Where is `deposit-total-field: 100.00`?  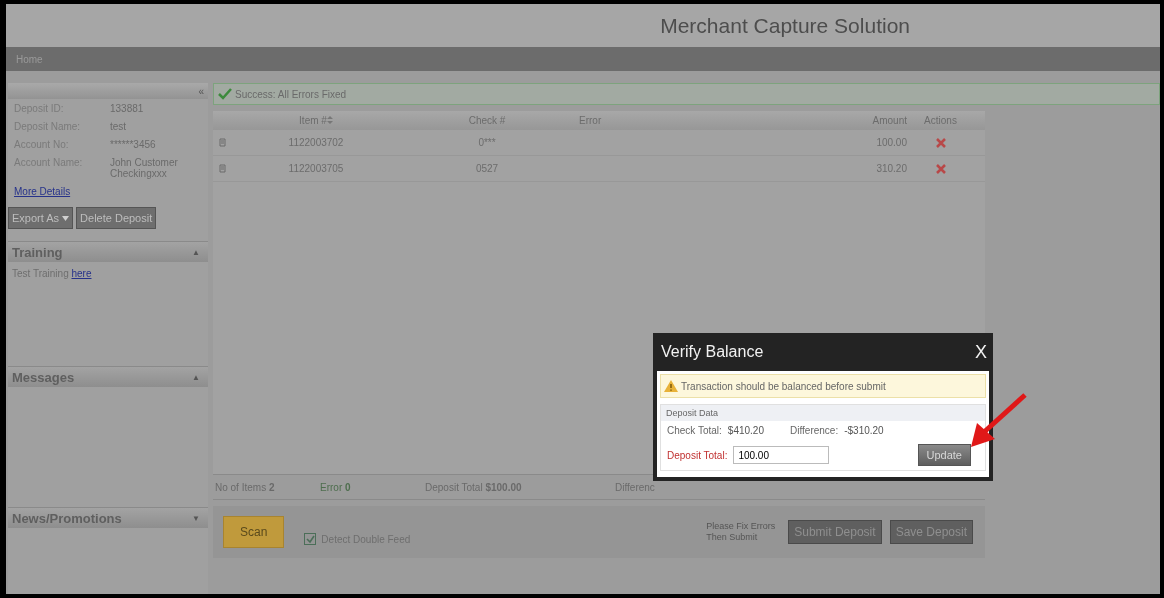
deposit-total-field: 100.00 is located at coordinates (781, 455).